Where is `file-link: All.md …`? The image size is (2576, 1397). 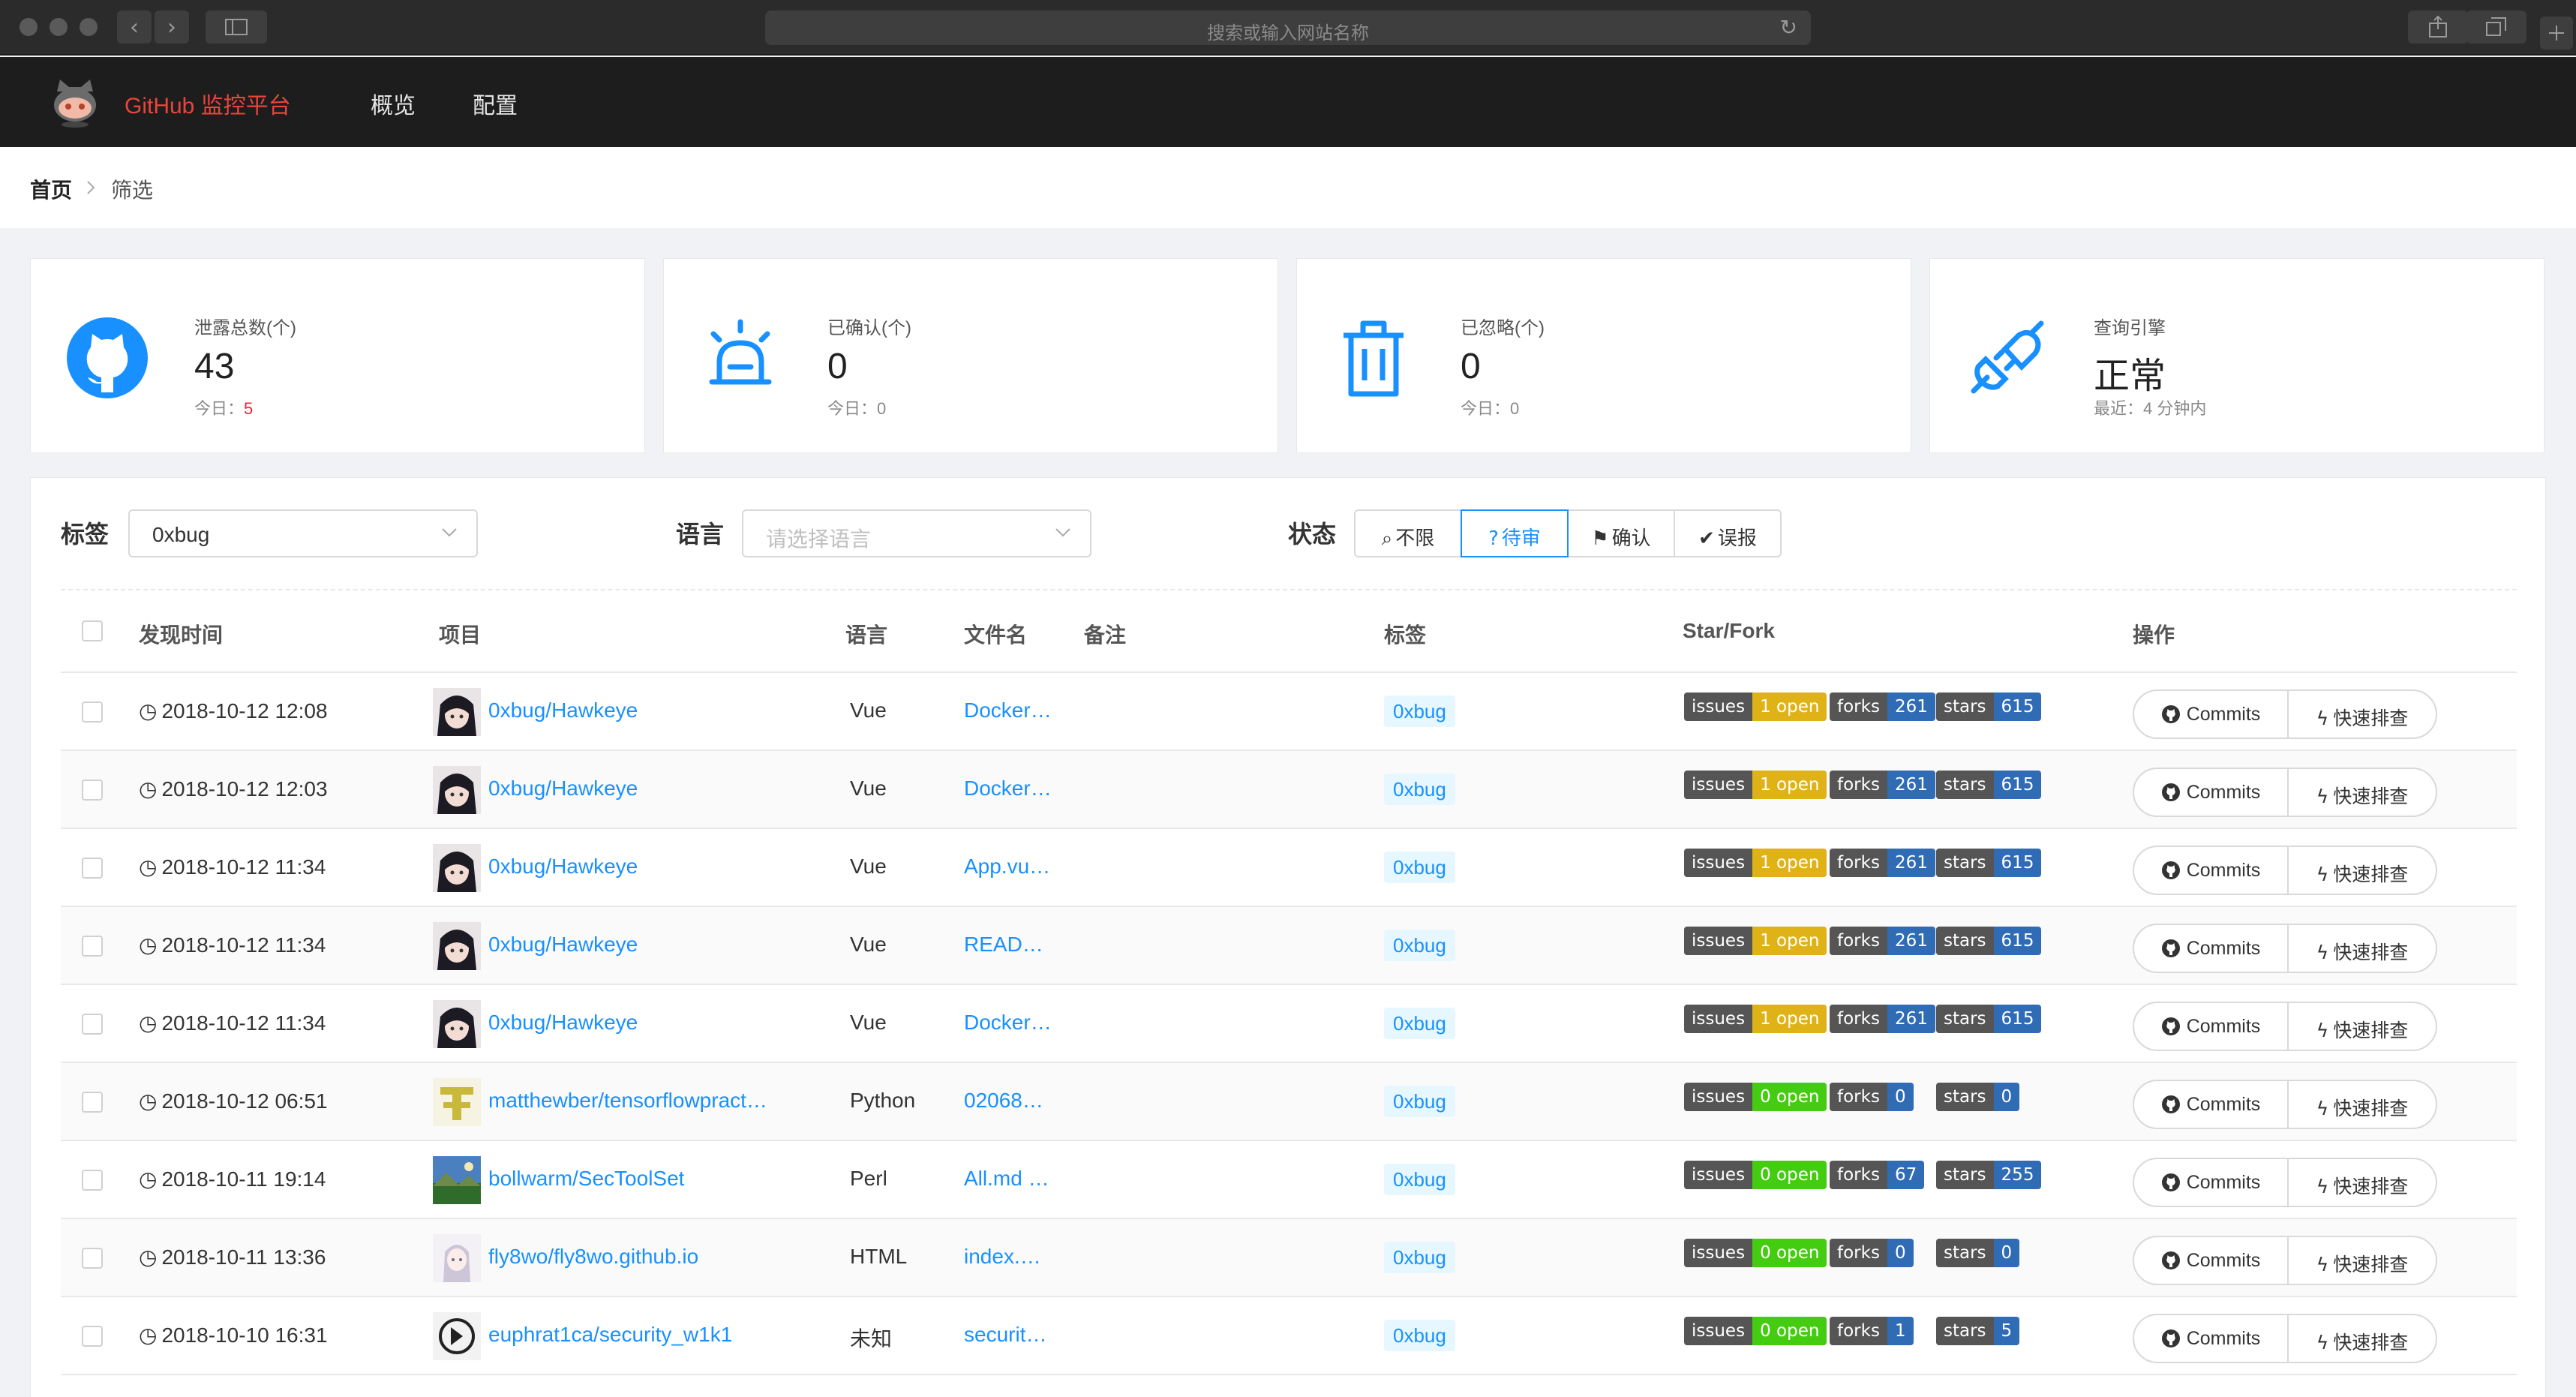 file-link: All.md … is located at coordinates (1006, 1179).